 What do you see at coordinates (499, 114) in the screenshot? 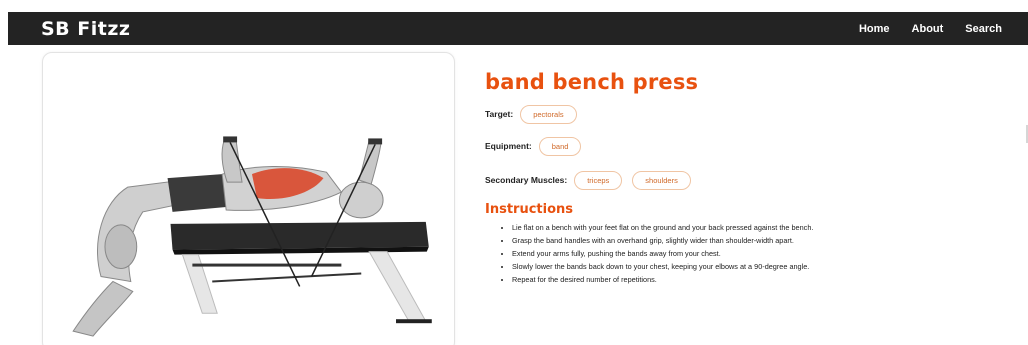
I see `target-label: Target:` at bounding box center [499, 114].